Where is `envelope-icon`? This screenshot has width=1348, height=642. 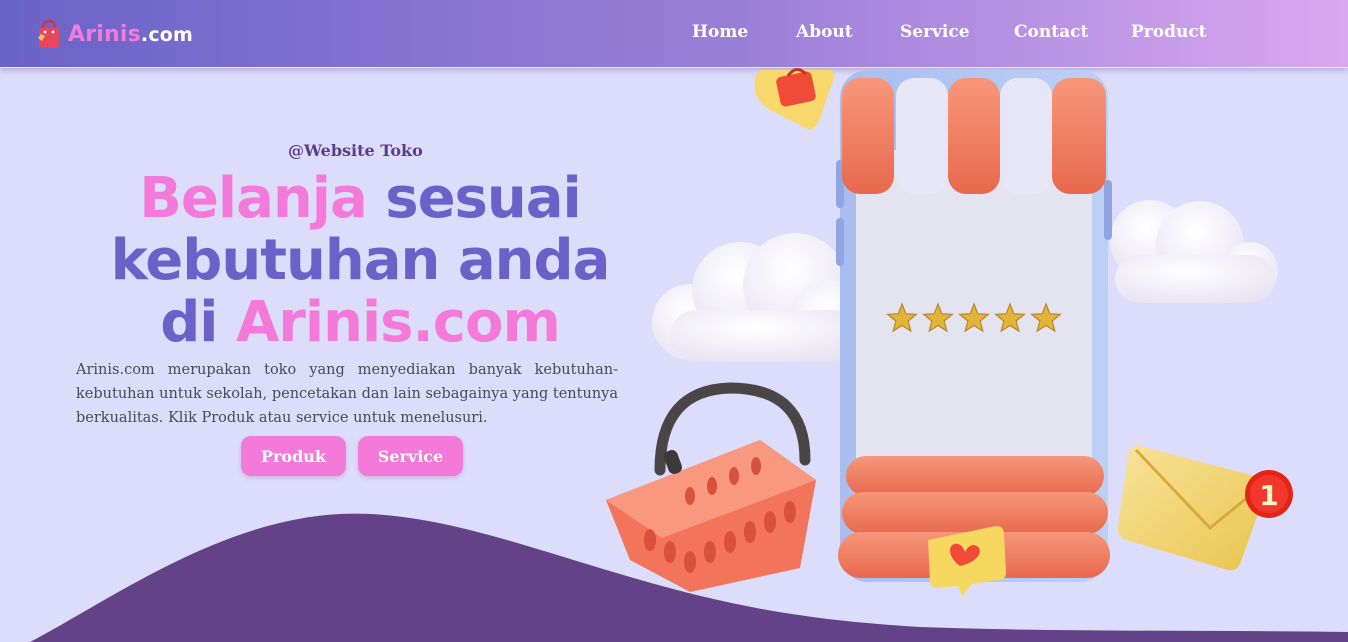 envelope-icon is located at coordinates (1192, 508).